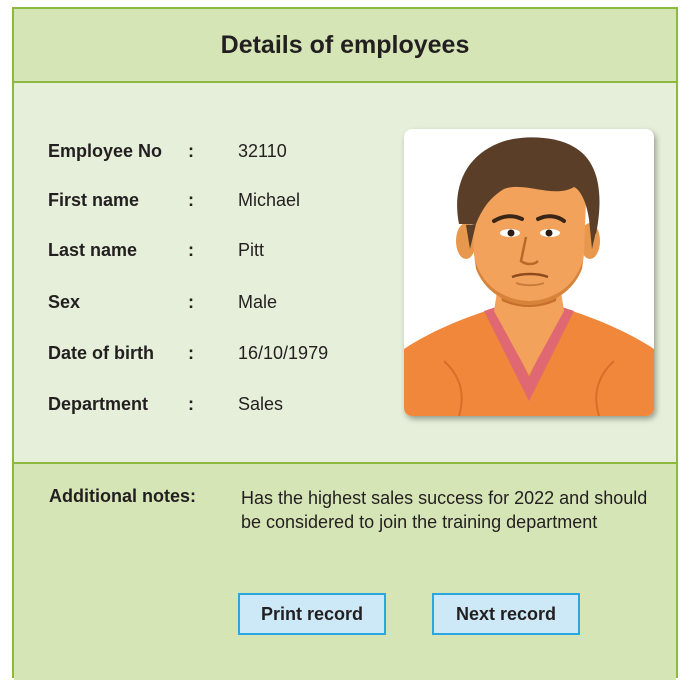 The width and height of the screenshot is (690, 680). I want to click on field-value-sex: Male, so click(257, 302).